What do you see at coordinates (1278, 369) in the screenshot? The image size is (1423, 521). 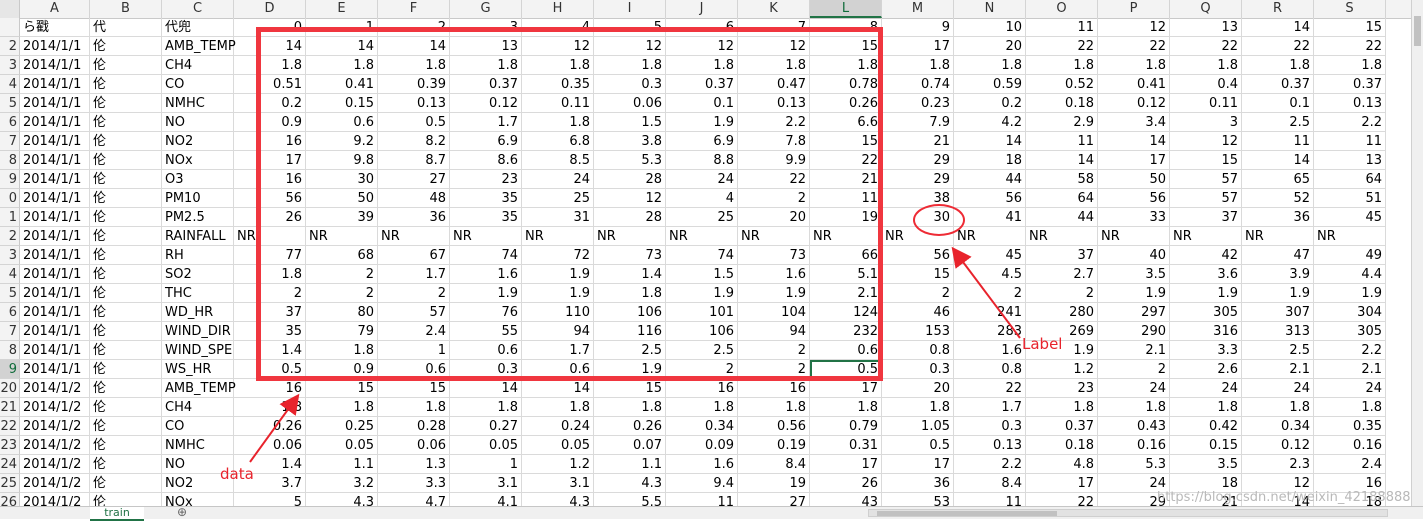 I see `cell-r19: 2.1` at bounding box center [1278, 369].